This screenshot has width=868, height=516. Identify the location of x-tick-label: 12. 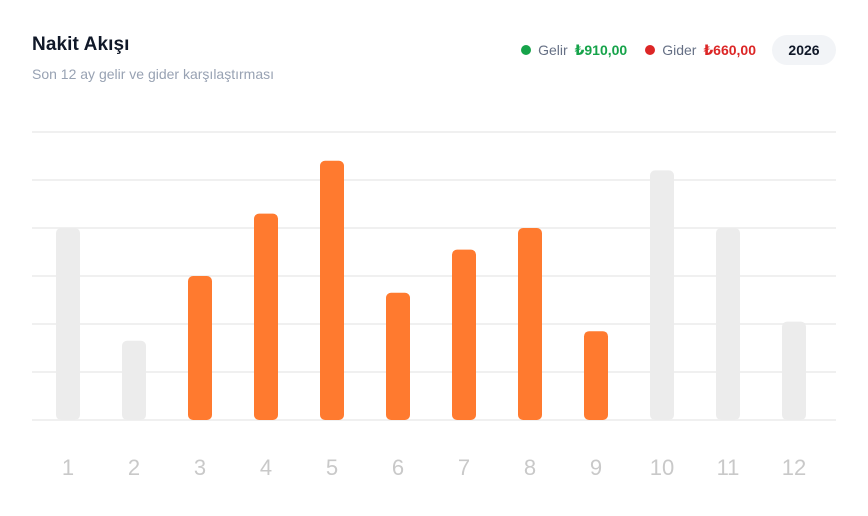
(794, 467).